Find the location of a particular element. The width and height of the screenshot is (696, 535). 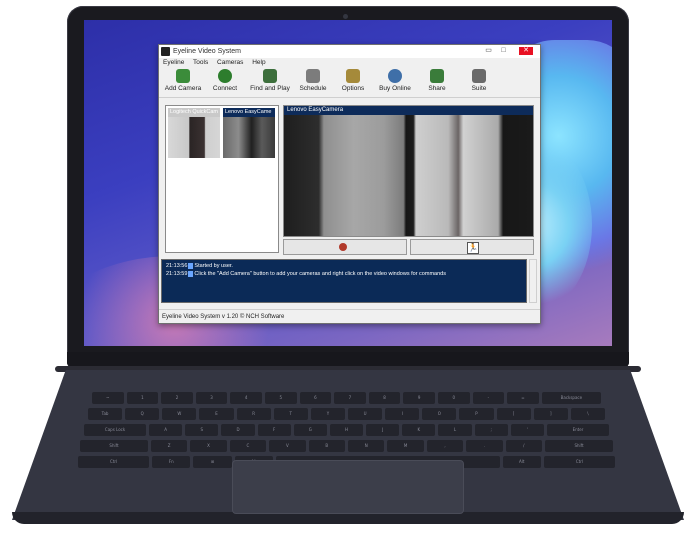

record-button is located at coordinates (345, 247).